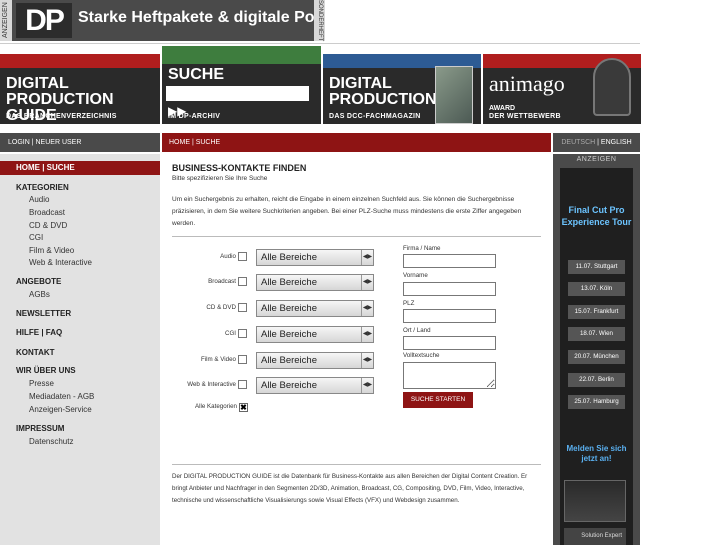 The image size is (727, 545). I want to click on magazine-cover-image, so click(454, 95).